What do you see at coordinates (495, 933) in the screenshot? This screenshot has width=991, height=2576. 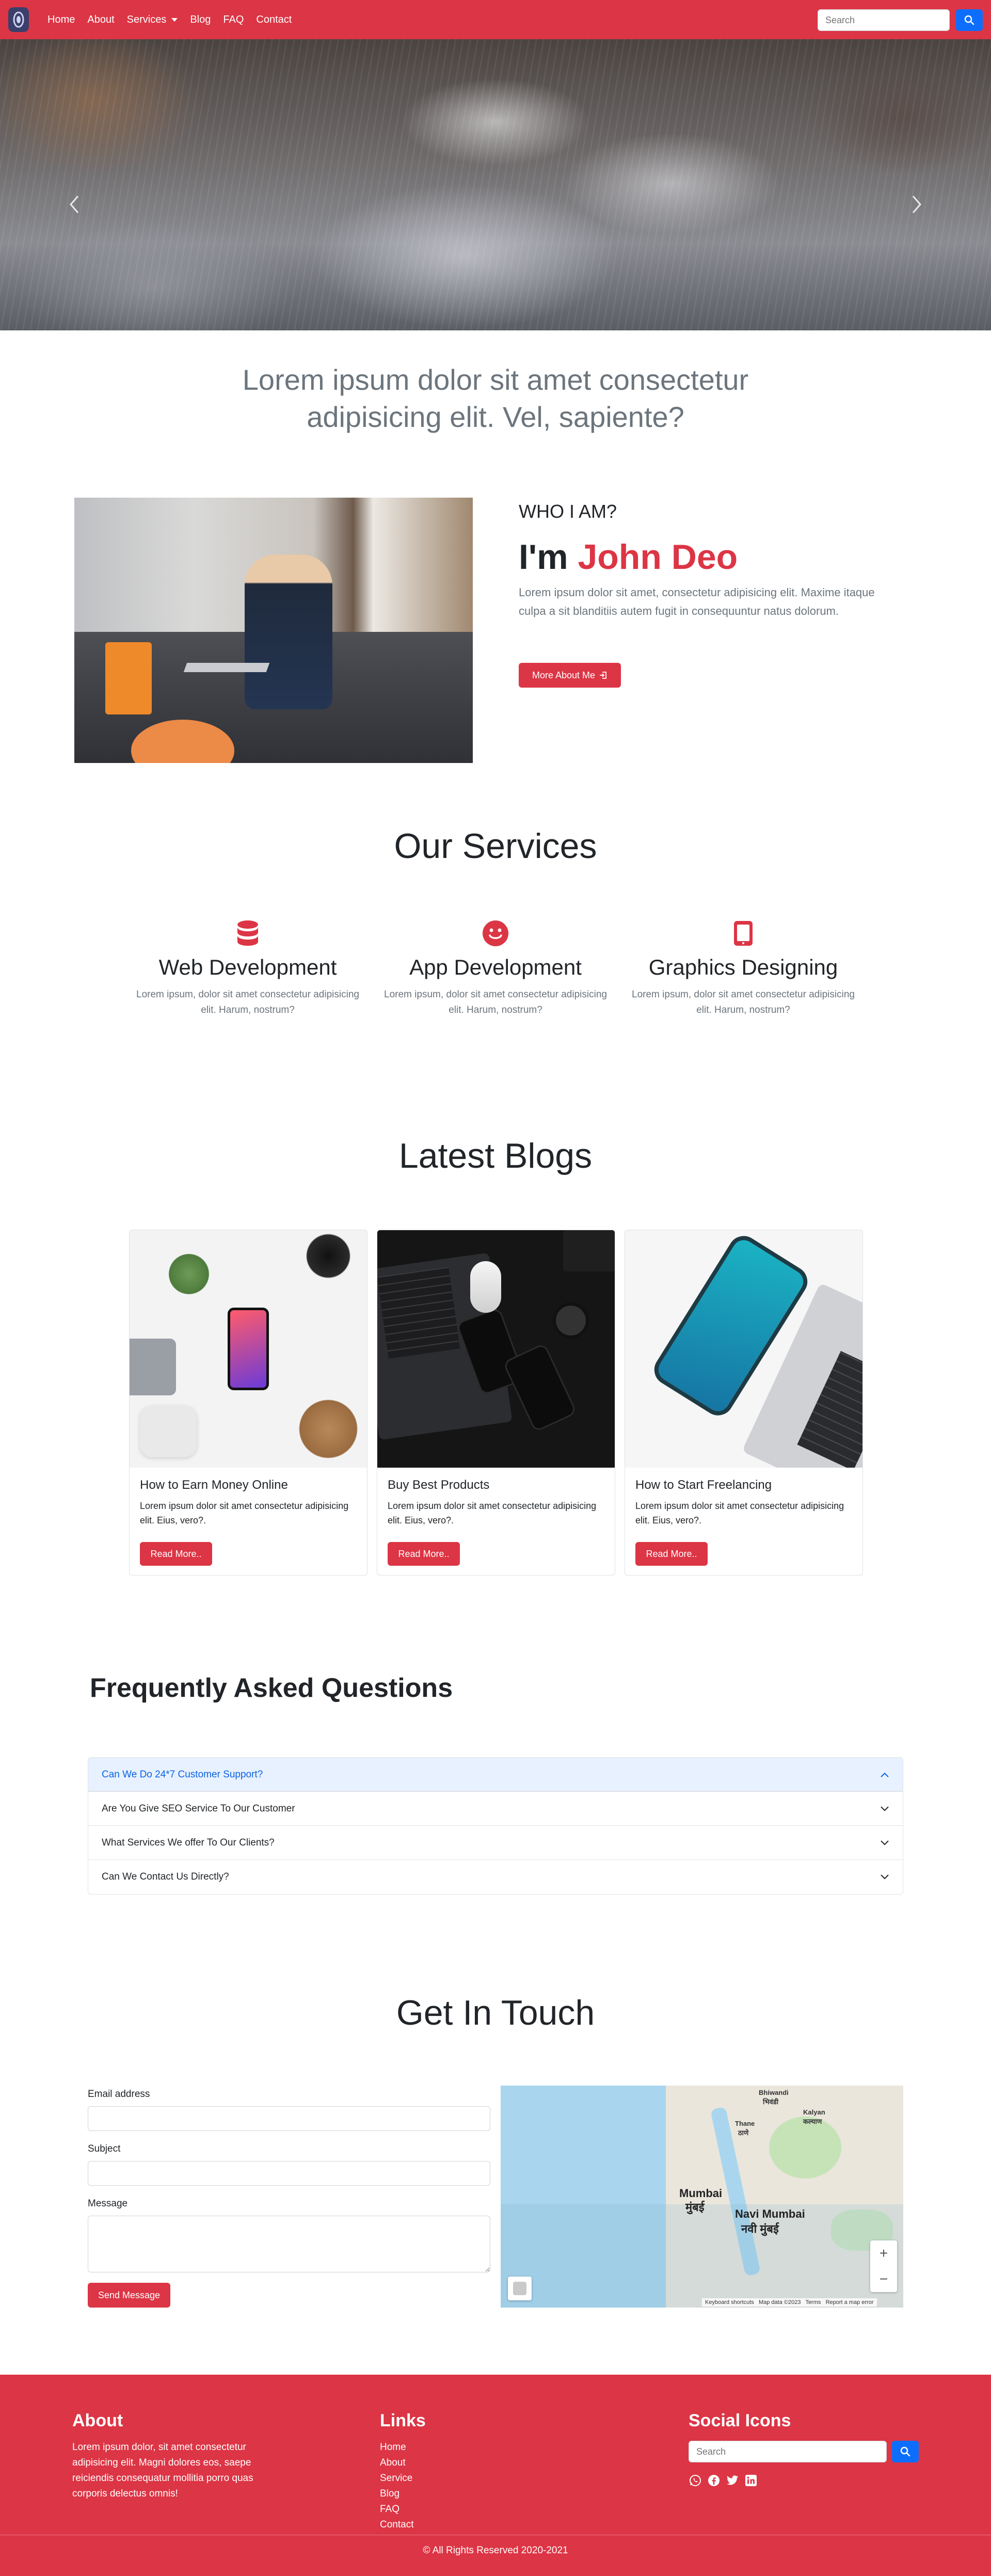 I see `smiley-icon` at bounding box center [495, 933].